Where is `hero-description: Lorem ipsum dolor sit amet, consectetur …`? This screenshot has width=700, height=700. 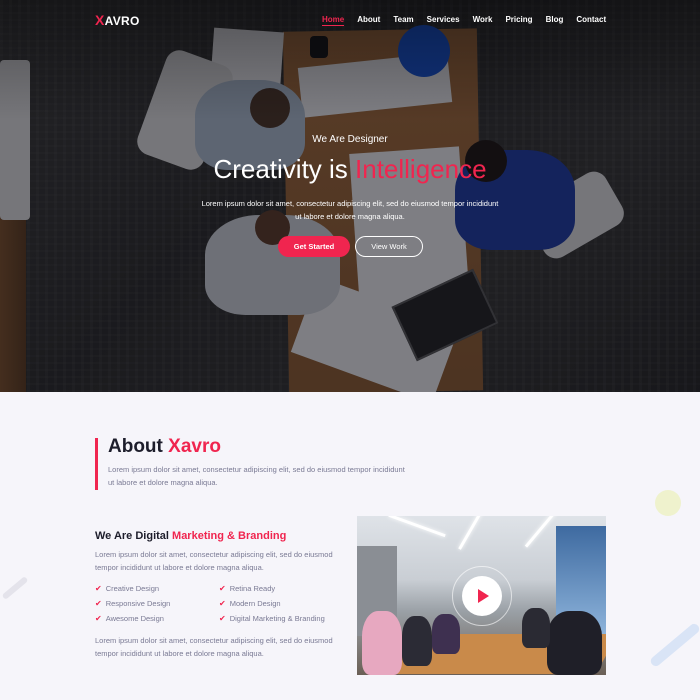
hero-description: Lorem ipsum dolor sit amet, consectetur … is located at coordinates (350, 210).